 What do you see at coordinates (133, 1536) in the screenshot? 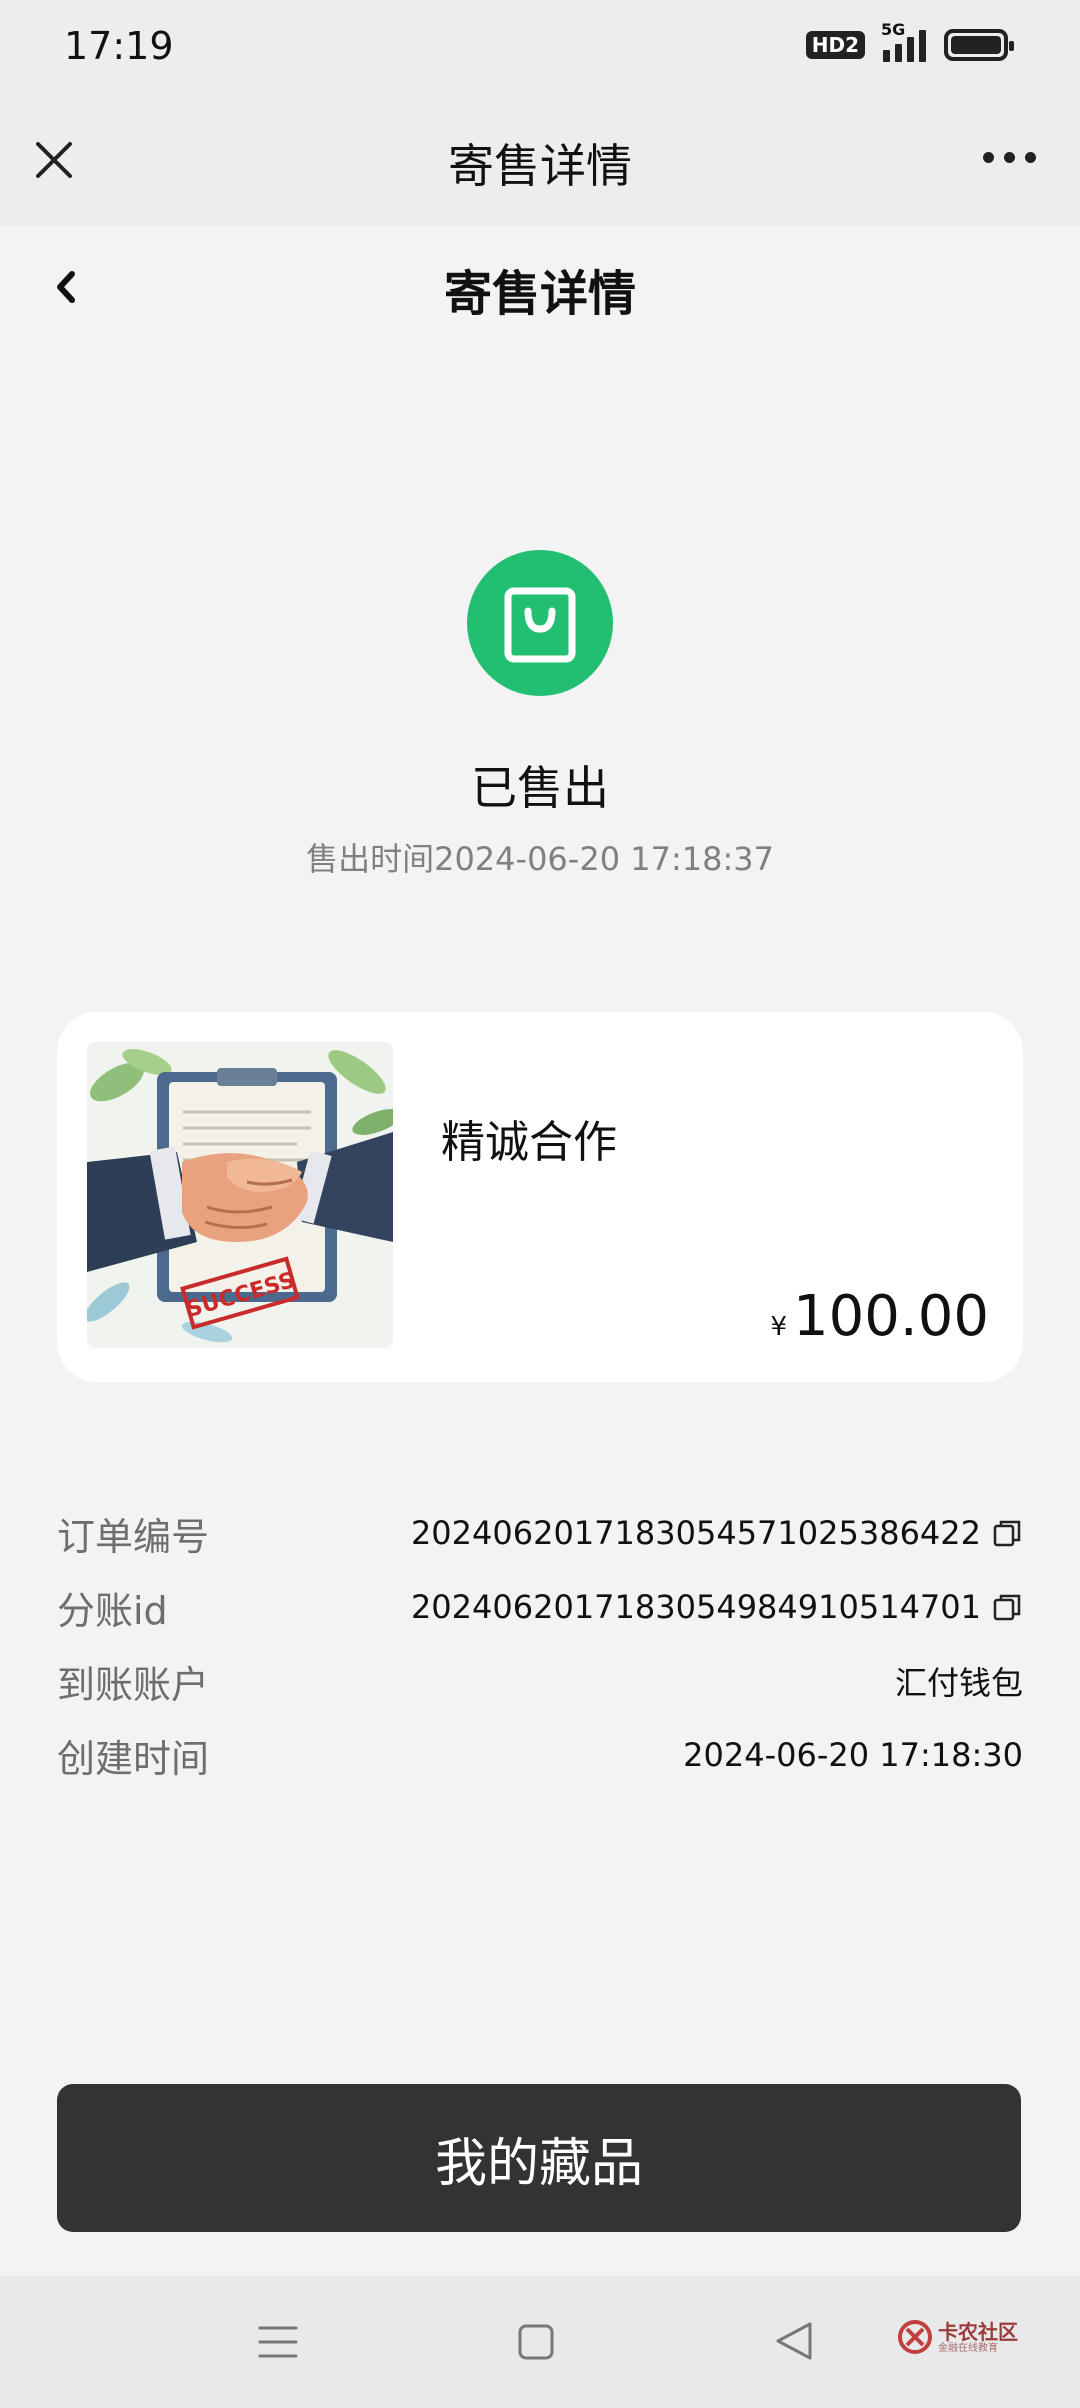
I see `detail-label: 订单编号` at bounding box center [133, 1536].